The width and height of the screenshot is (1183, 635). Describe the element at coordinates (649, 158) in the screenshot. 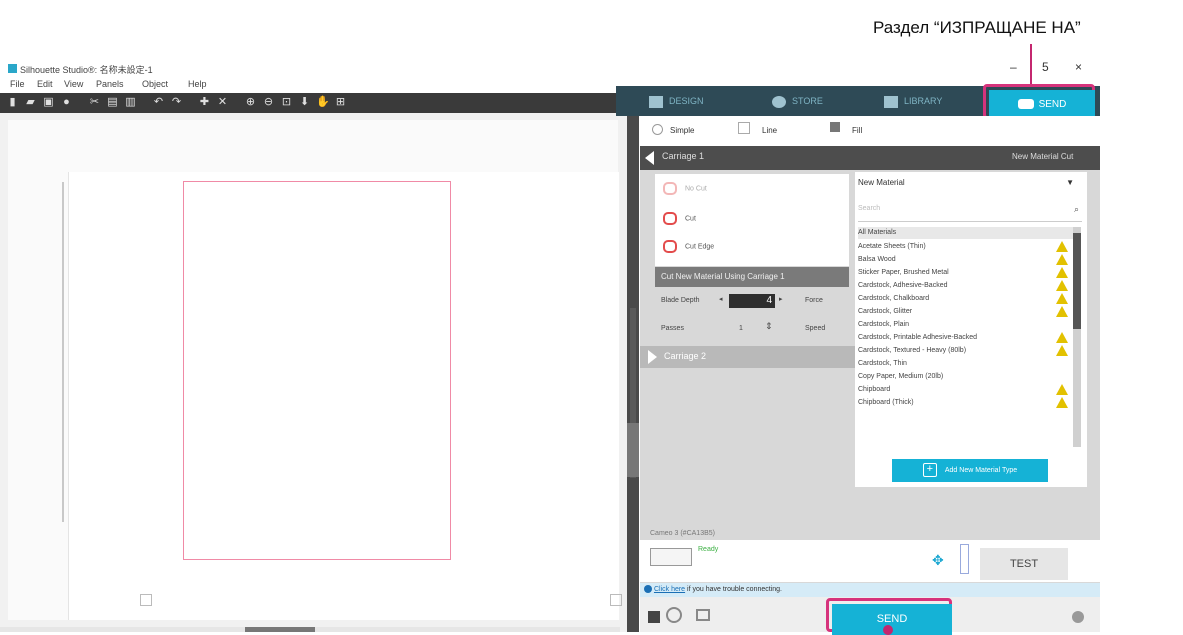

I see `collapse-arrow-icon` at that location.